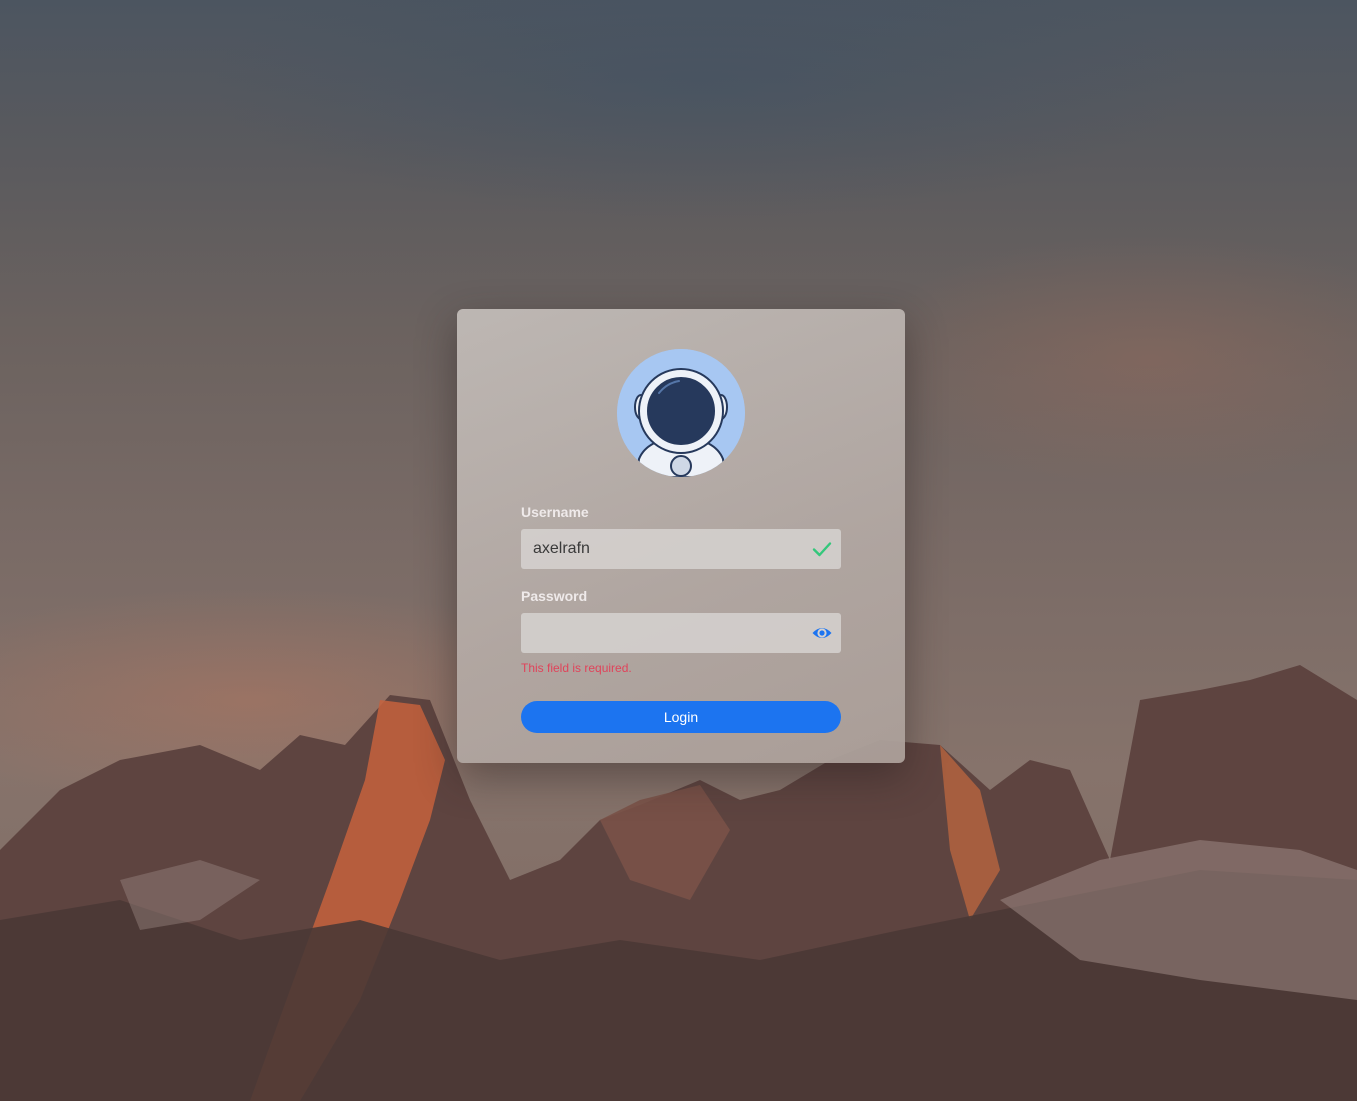 This screenshot has height=1101, width=1357. I want to click on username-label: Username, so click(555, 512).